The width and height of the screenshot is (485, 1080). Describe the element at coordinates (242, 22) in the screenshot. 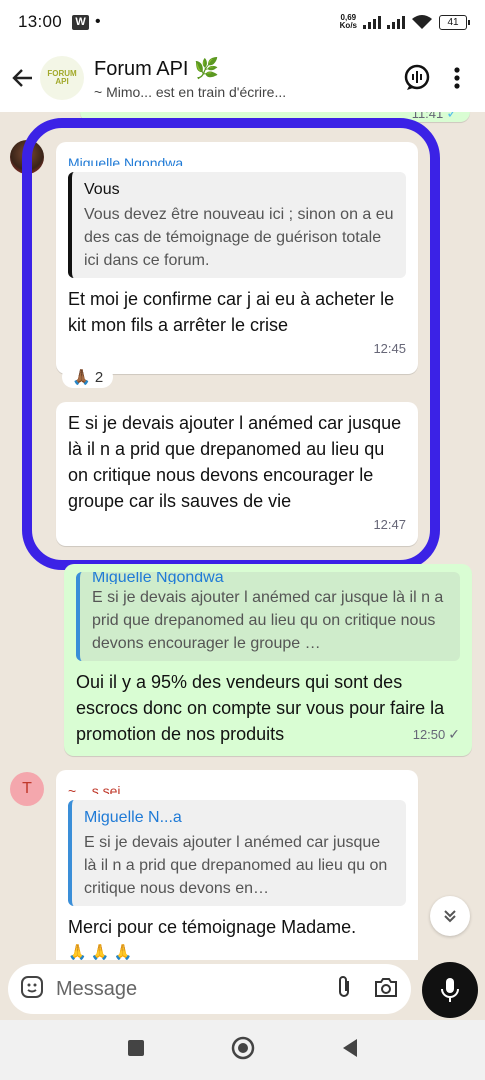

I see `status-bar: 13:00 W • 0,69 Ko/s 41` at that location.